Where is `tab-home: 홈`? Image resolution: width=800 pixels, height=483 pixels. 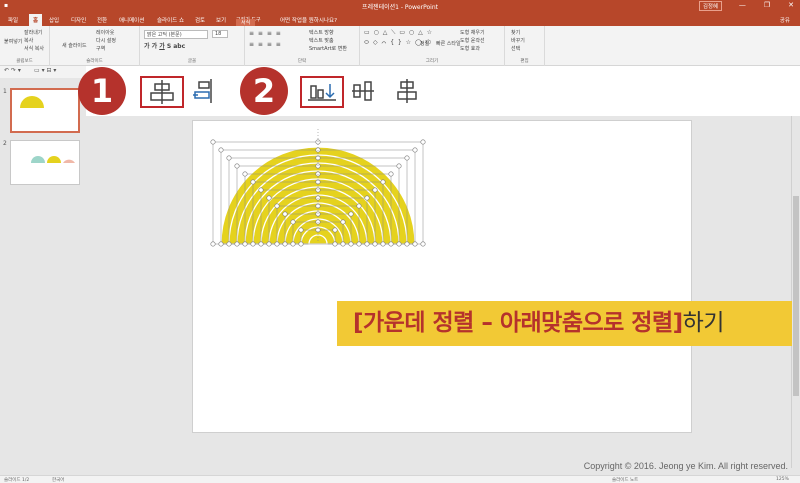
tab-home: 홈 is located at coordinates (36, 20).